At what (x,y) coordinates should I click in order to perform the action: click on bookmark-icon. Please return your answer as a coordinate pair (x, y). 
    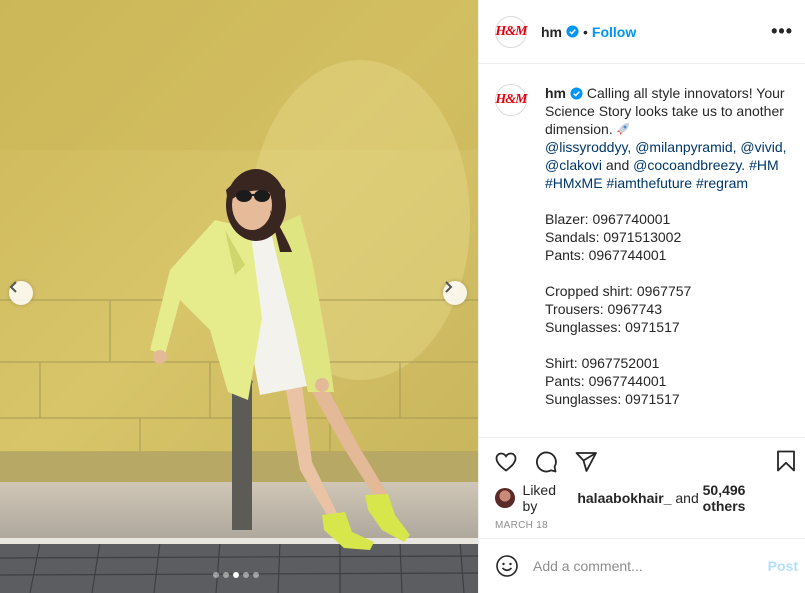
    Looking at the image, I should click on (786, 461).